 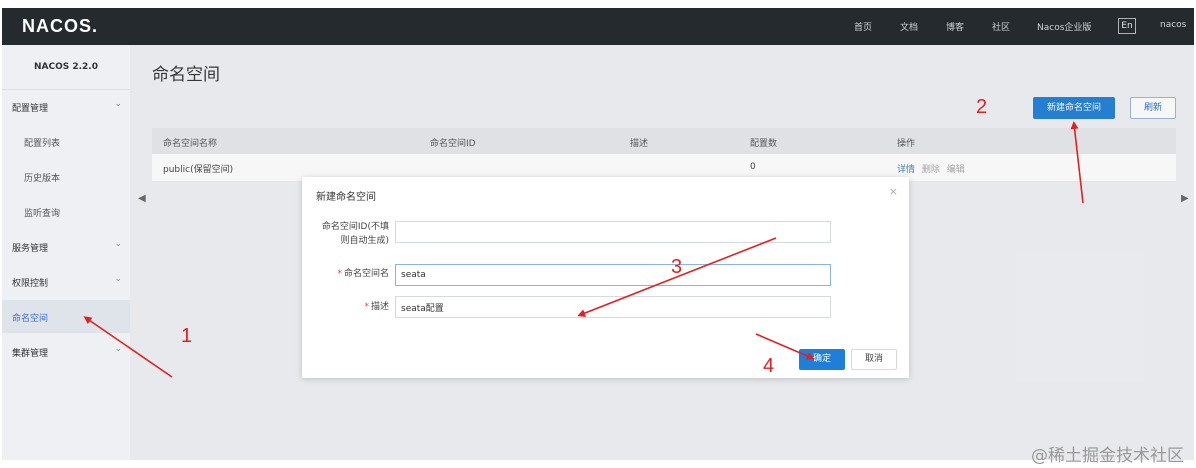 I want to click on dialog-title: 新建命名空间, so click(x=346, y=197).